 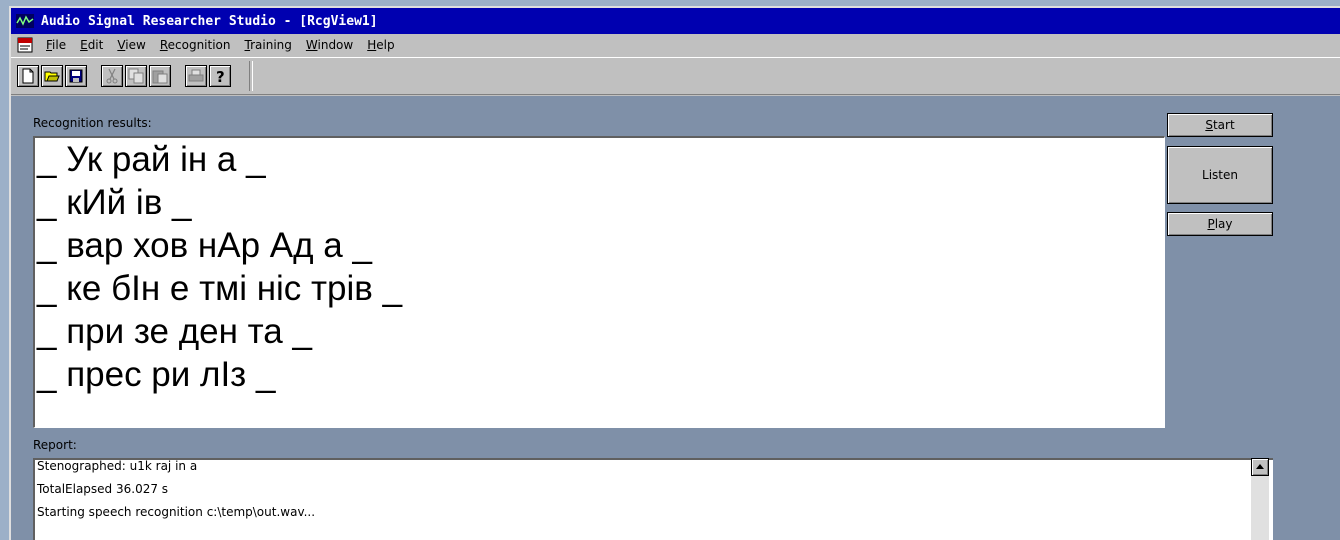 I want to click on menu-edit: Edit, so click(x=91, y=45).